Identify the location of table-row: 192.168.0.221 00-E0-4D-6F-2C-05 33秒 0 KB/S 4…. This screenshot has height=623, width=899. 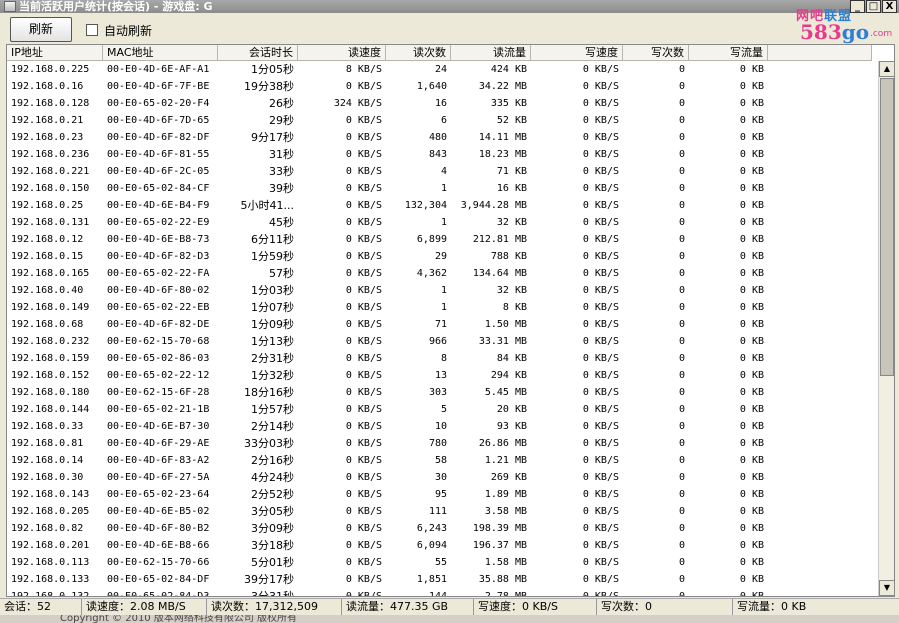
(443, 171).